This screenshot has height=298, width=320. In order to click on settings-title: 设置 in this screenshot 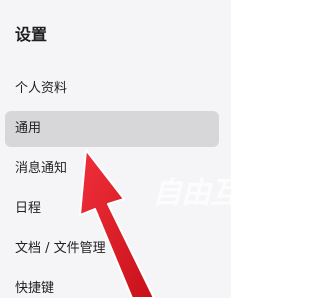, I will do `click(31, 34)`.